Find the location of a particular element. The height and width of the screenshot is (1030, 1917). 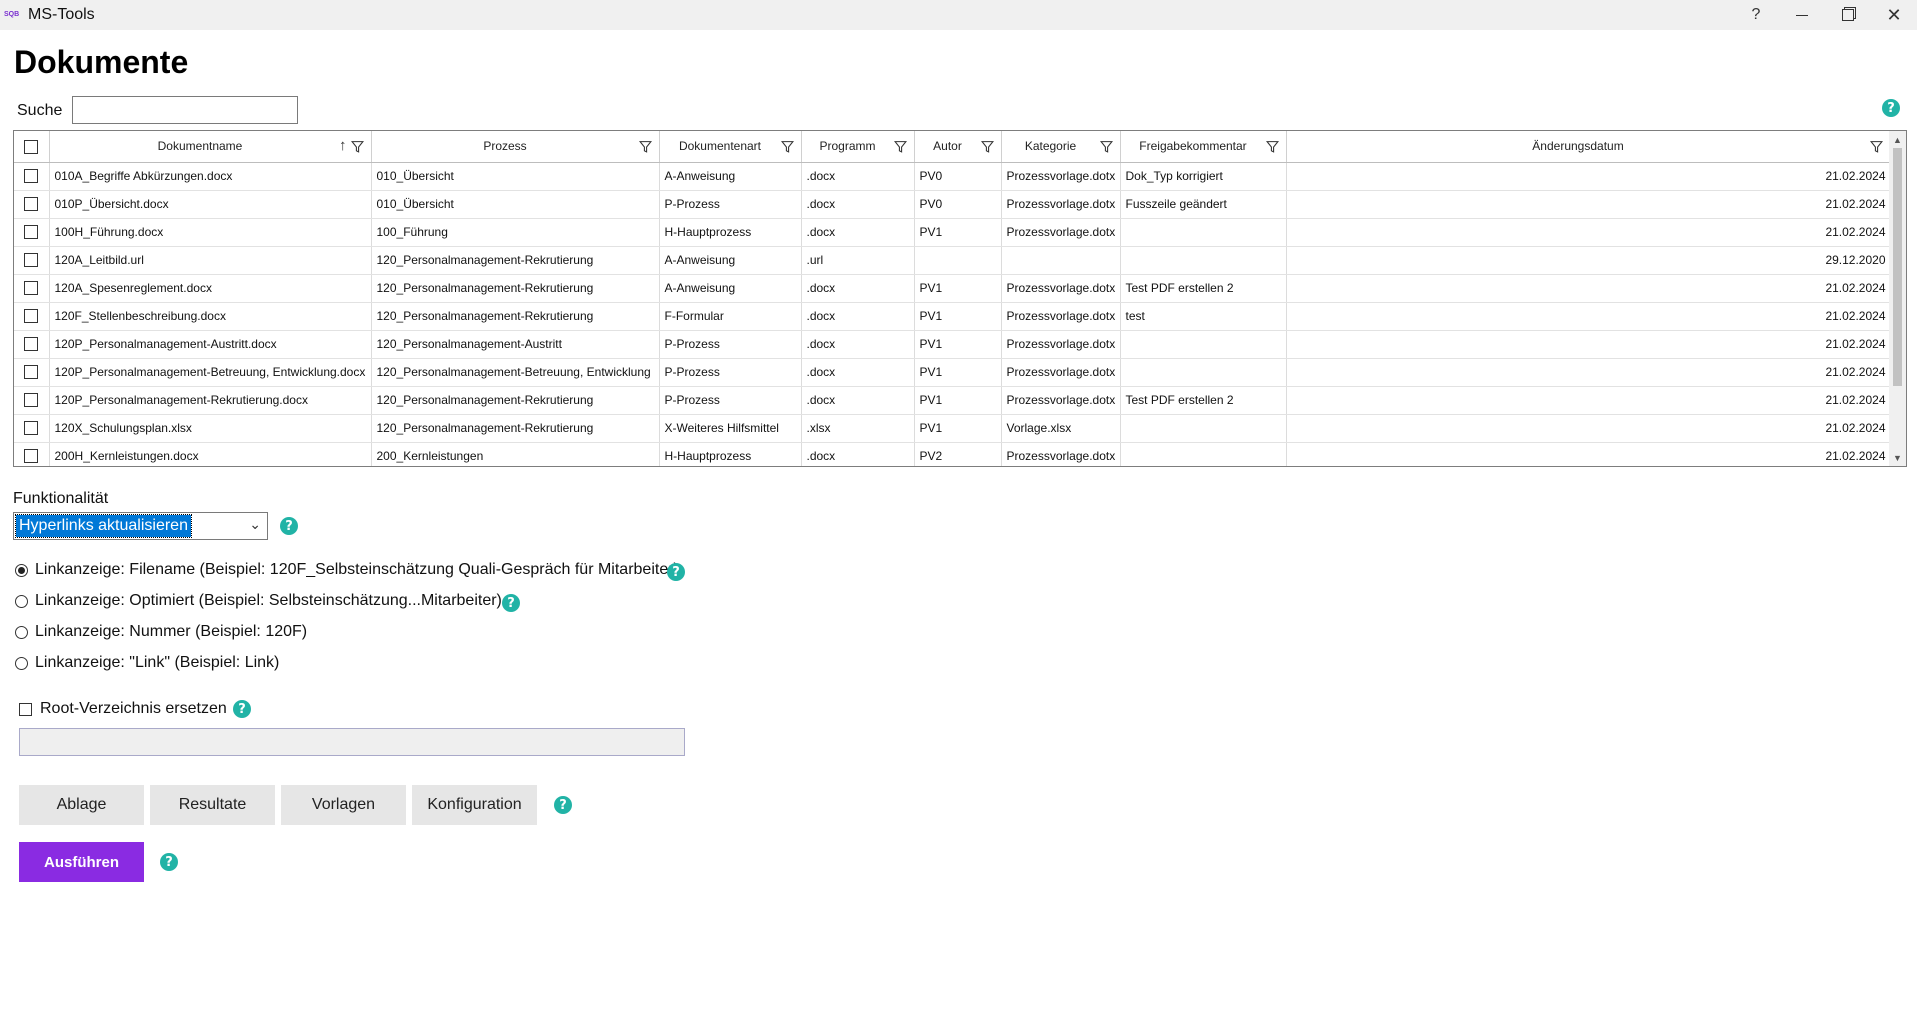

root-replace-option: Root-Verzeichnis ersetzen is located at coordinates (123, 709).